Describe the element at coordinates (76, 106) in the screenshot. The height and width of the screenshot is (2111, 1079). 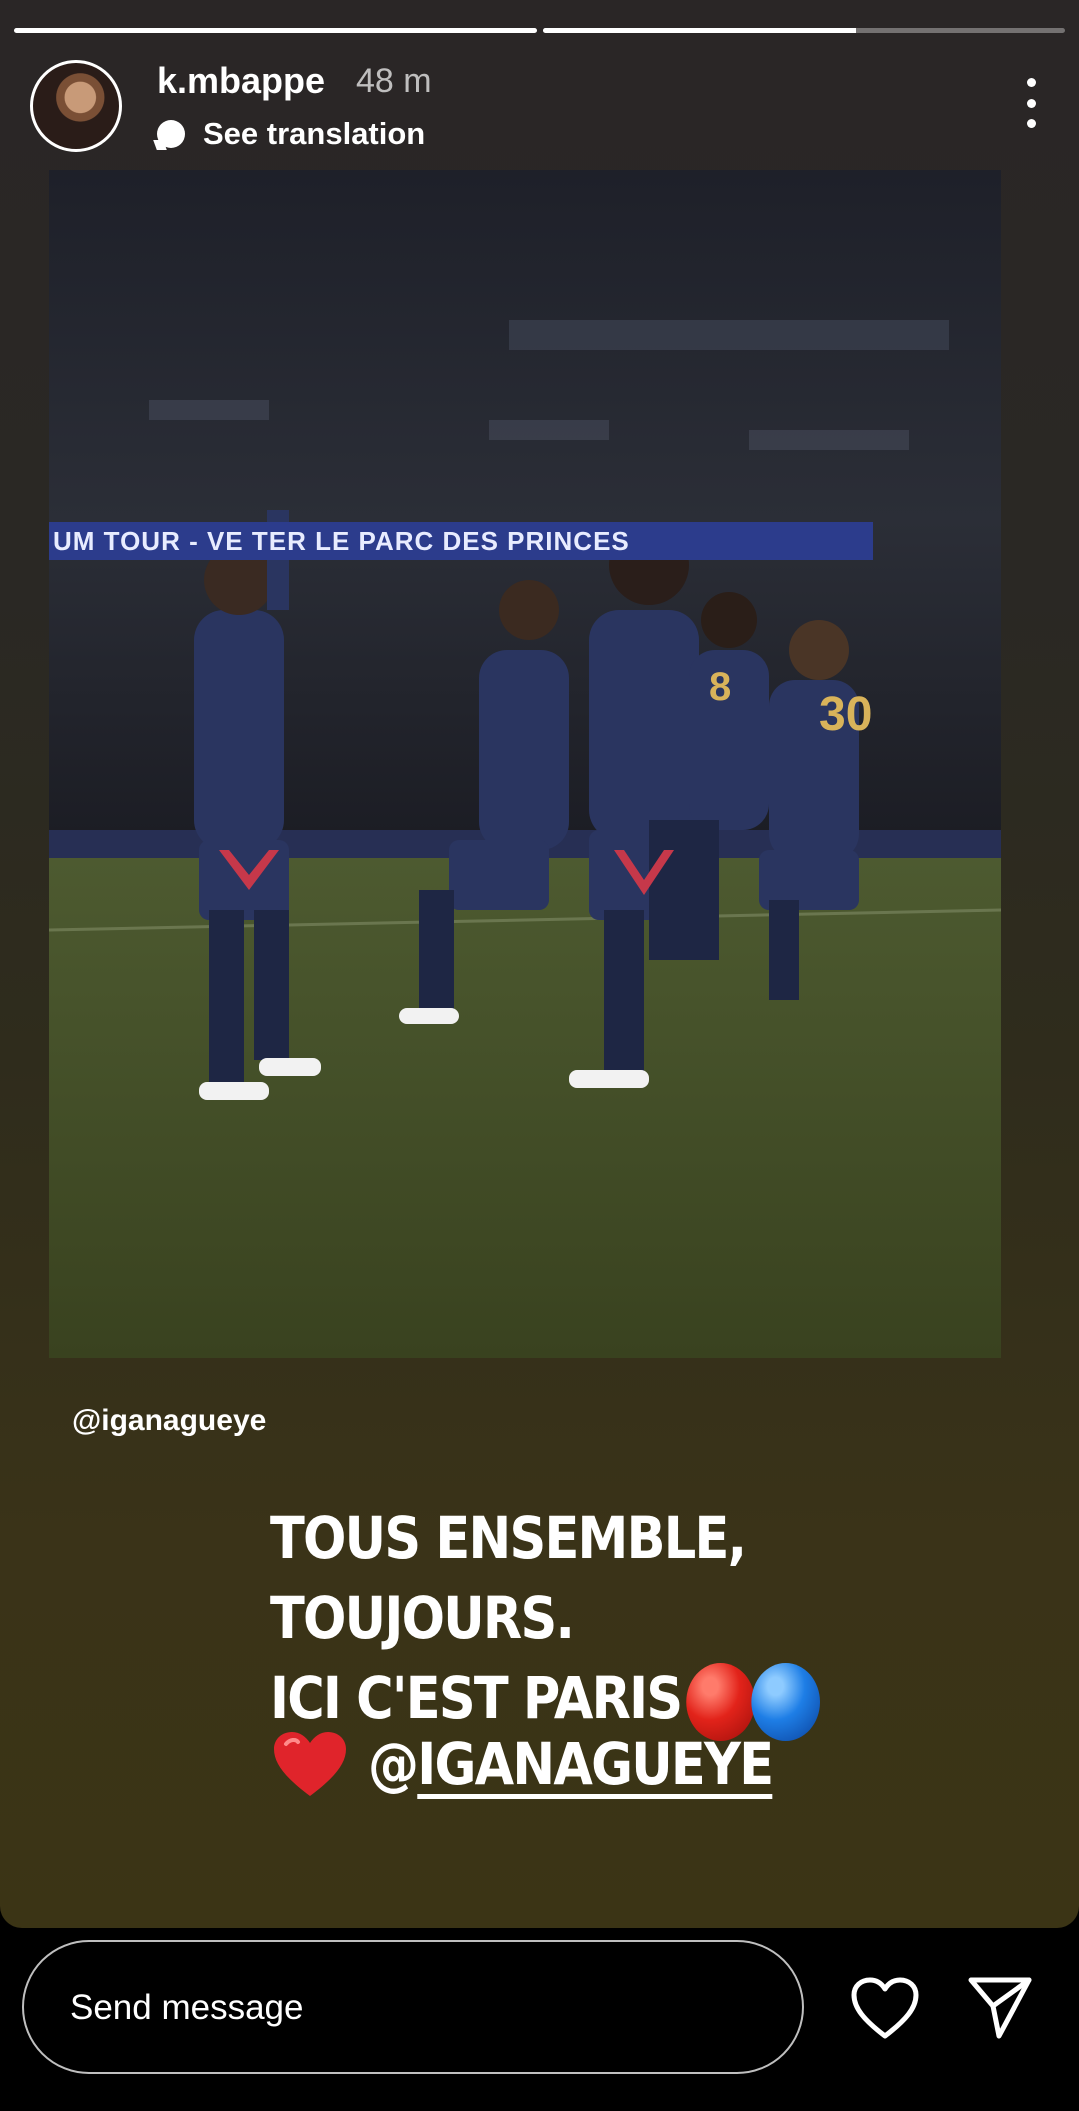
I see `avatar` at that location.